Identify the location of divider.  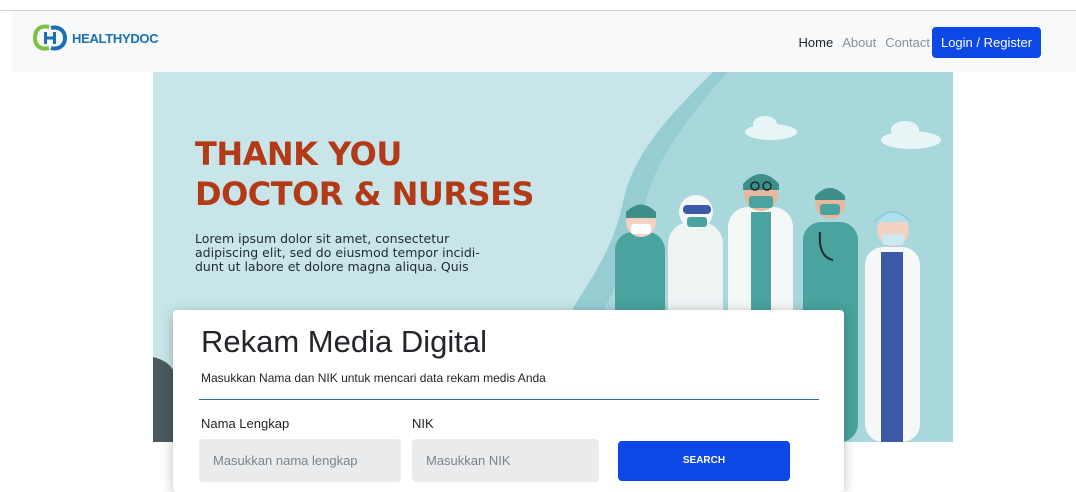
(509, 399).